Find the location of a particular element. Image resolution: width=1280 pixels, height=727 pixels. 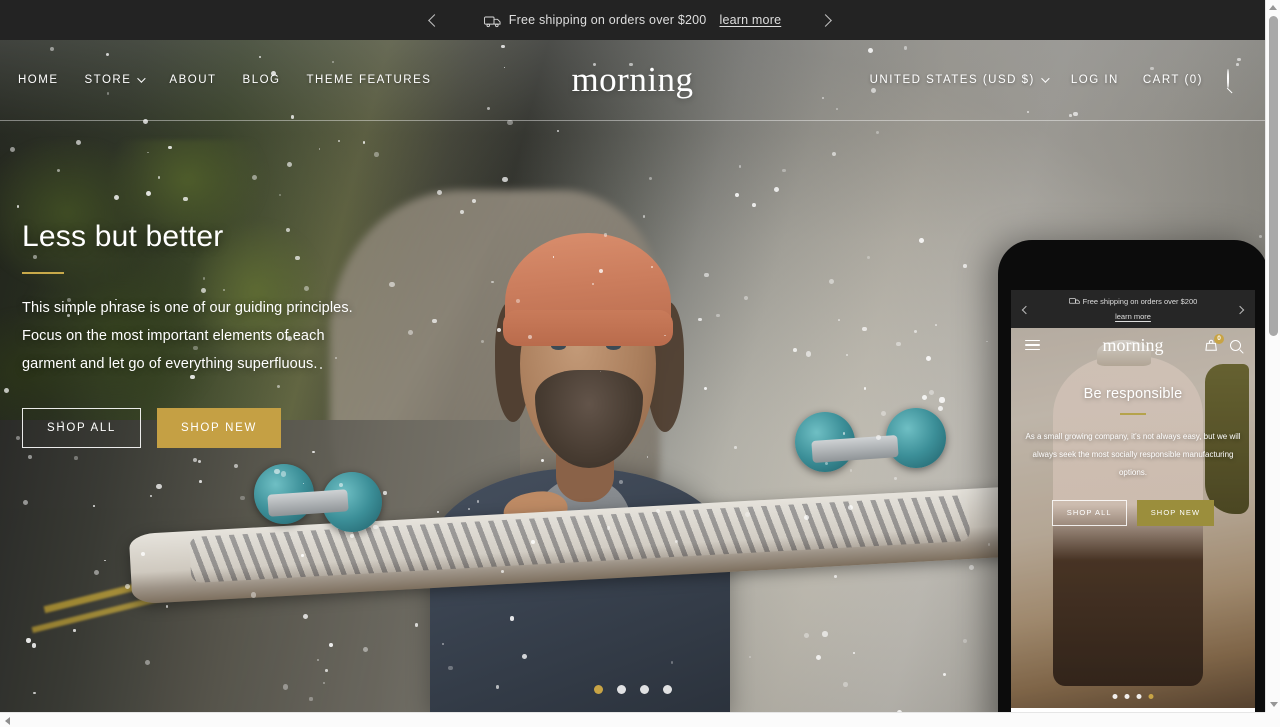

hero-cta-group: SHOP ALL SHOP NEW is located at coordinates (237, 428).